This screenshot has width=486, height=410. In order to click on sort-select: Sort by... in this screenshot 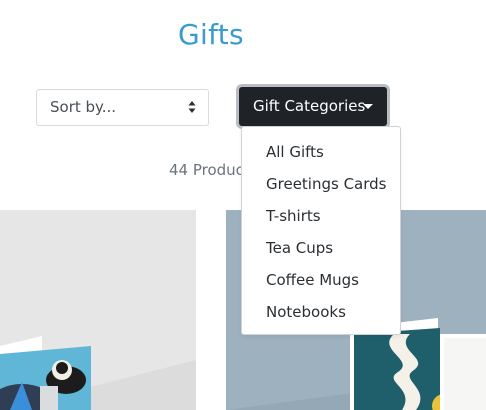, I will do `click(122, 107)`.